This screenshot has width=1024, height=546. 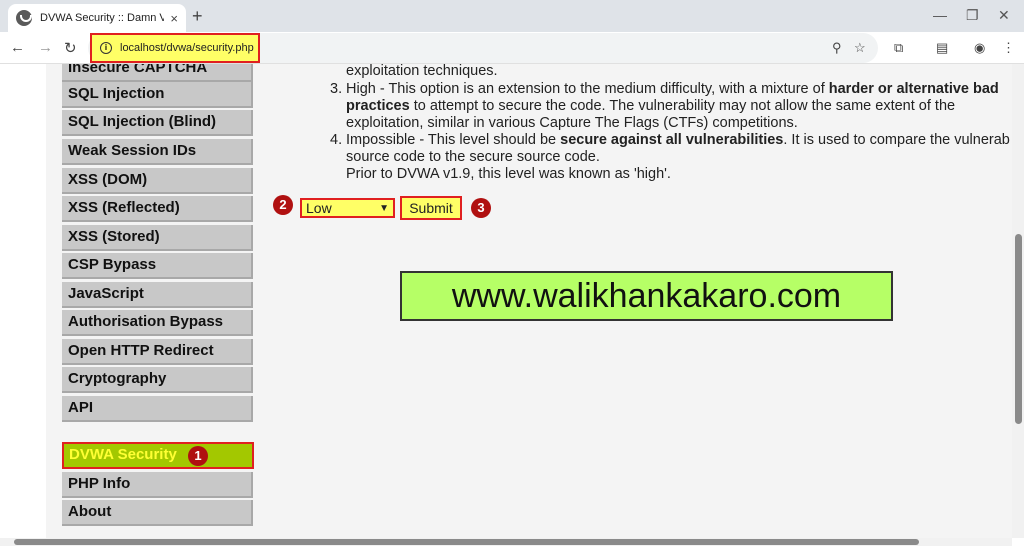 What do you see at coordinates (106, 48) in the screenshot?
I see `site-info-icon: i` at bounding box center [106, 48].